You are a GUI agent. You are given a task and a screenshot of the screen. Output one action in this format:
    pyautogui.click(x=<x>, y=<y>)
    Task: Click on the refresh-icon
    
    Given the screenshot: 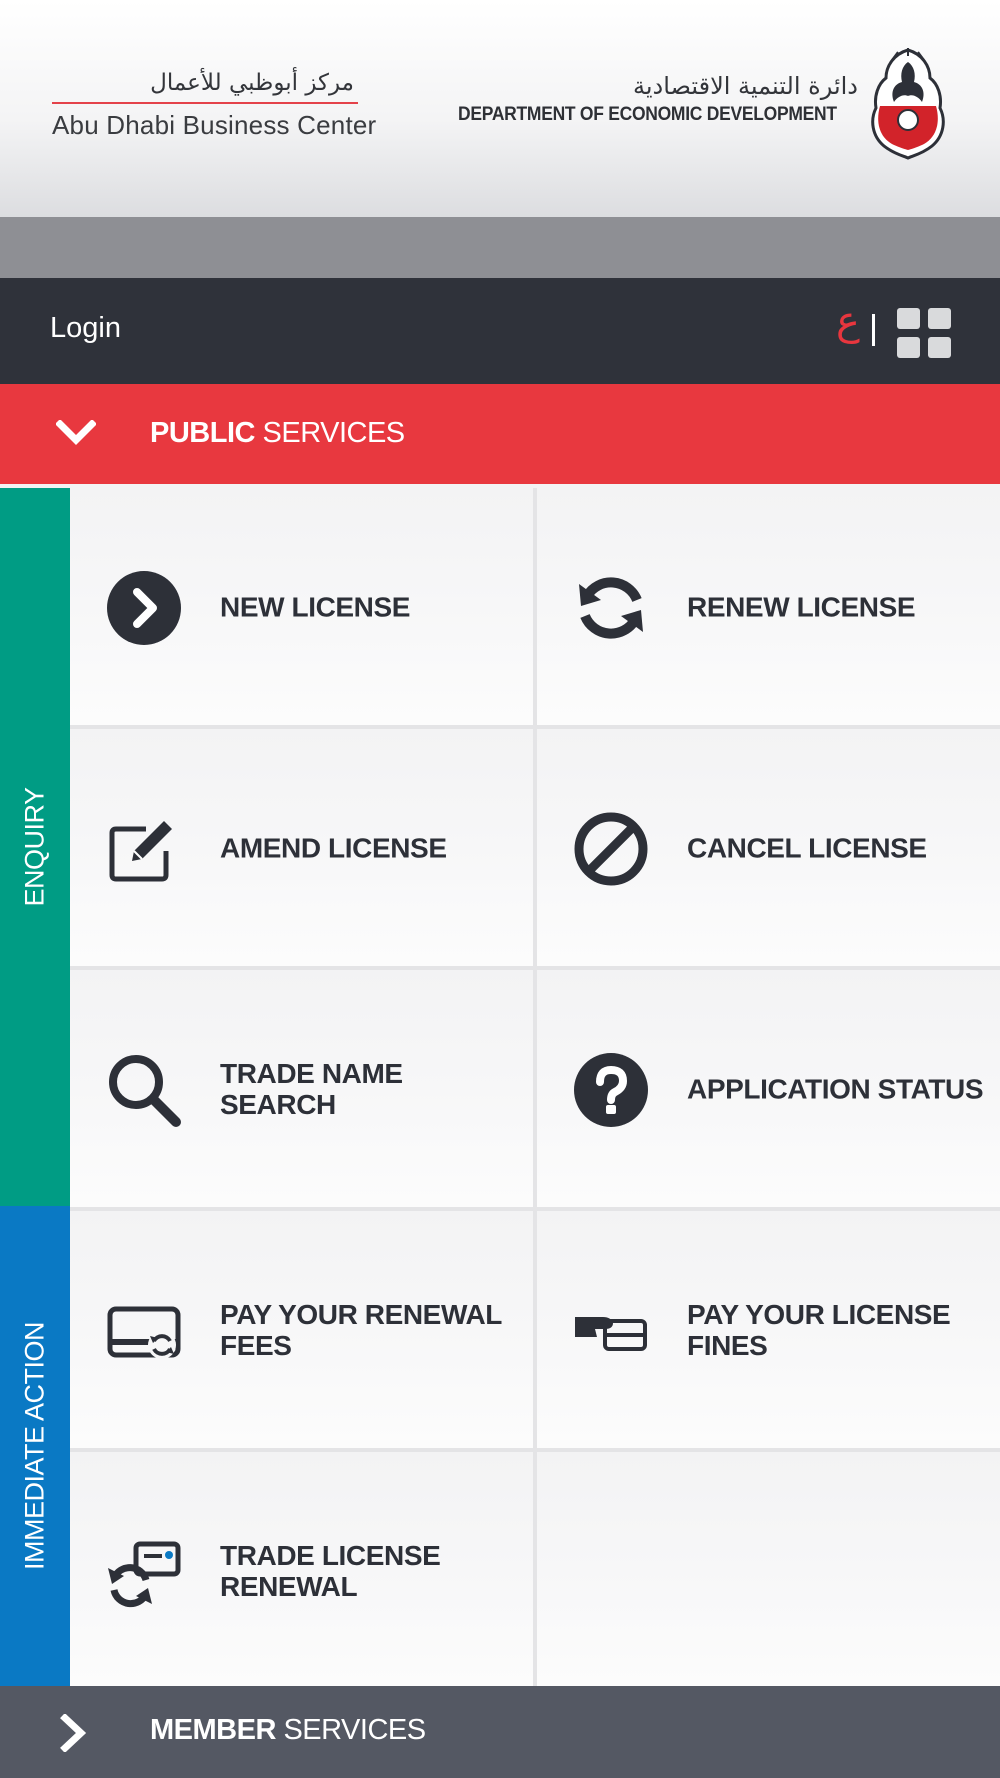 What is the action you would take?
    pyautogui.click(x=611, y=608)
    